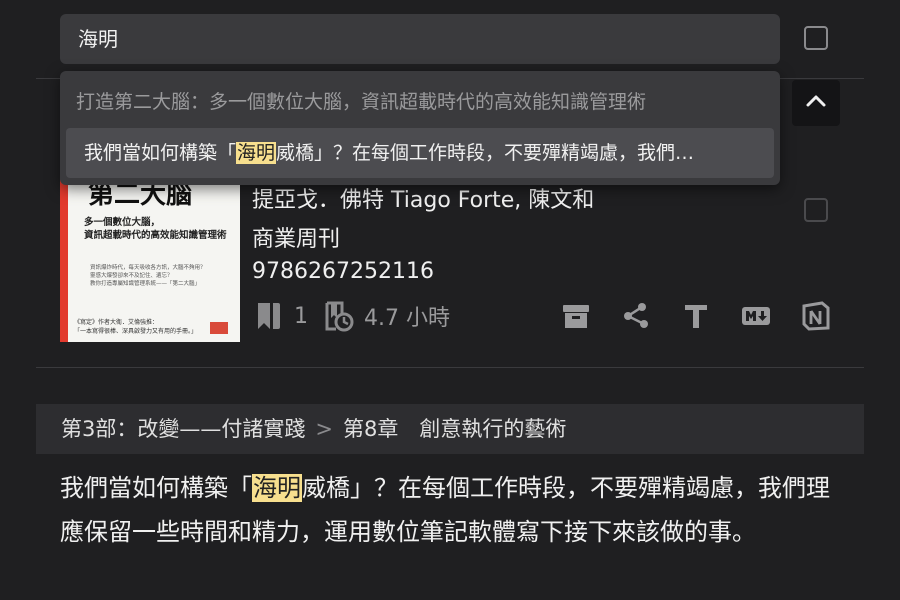 The height and width of the screenshot is (600, 900). I want to click on breadcrumb: 第3部：改變——付諸實踐 > 第8章 創意執行的藝術, so click(450, 429).